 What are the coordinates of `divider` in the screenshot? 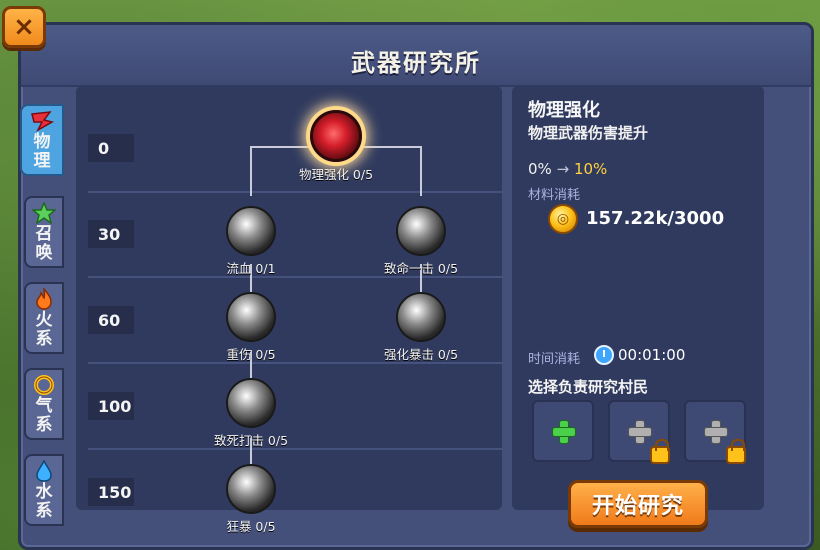 It's located at (295, 192).